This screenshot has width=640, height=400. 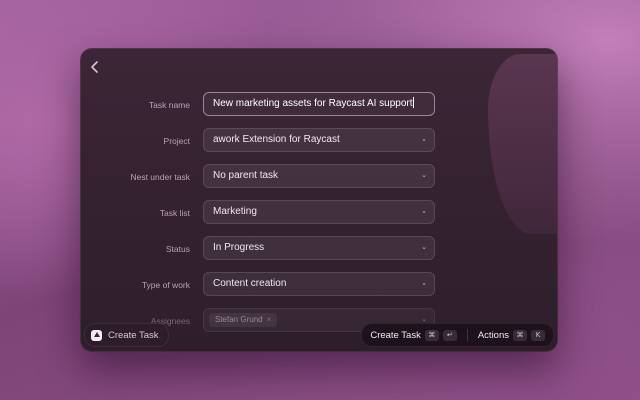 What do you see at coordinates (160, 177) in the screenshot?
I see `nest-under-task-label: Nest under task` at bounding box center [160, 177].